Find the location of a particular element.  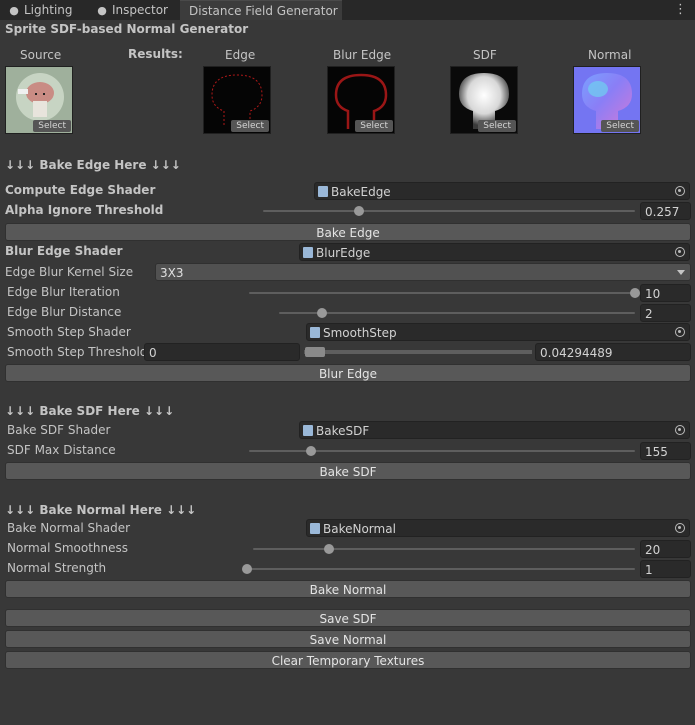

tab-label: Distance Field Generator is located at coordinates (263, 11).